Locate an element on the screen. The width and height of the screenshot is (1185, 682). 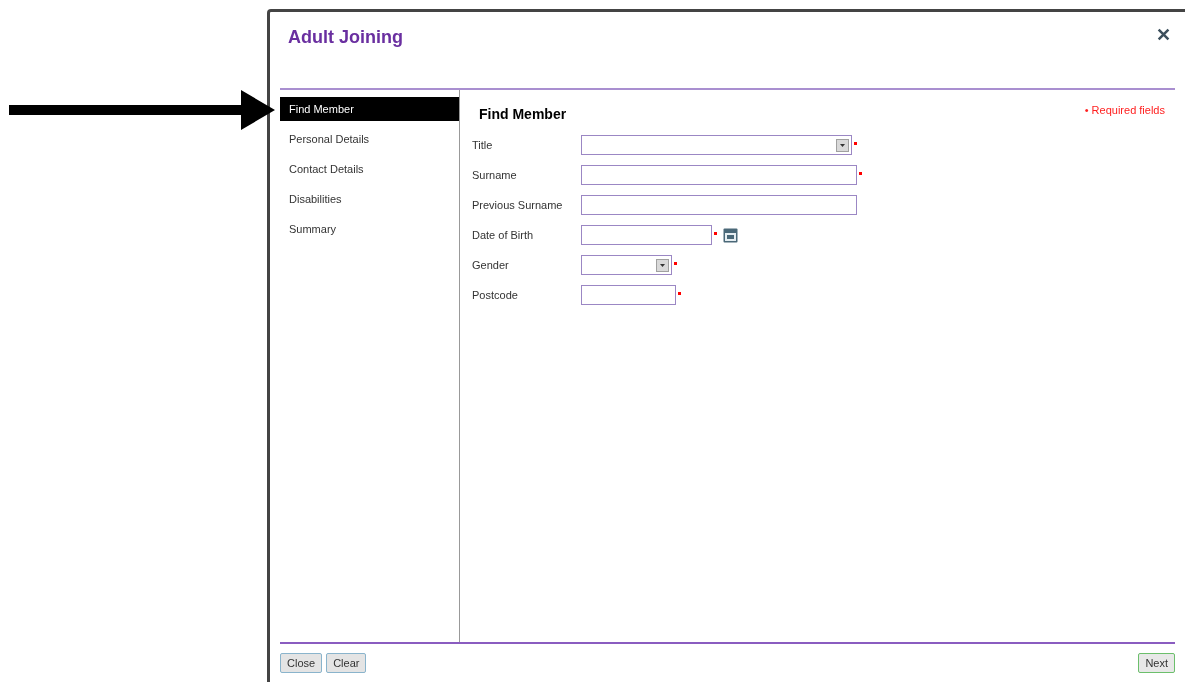
dialog-title: Adult Joining is located at coordinates (345, 37).